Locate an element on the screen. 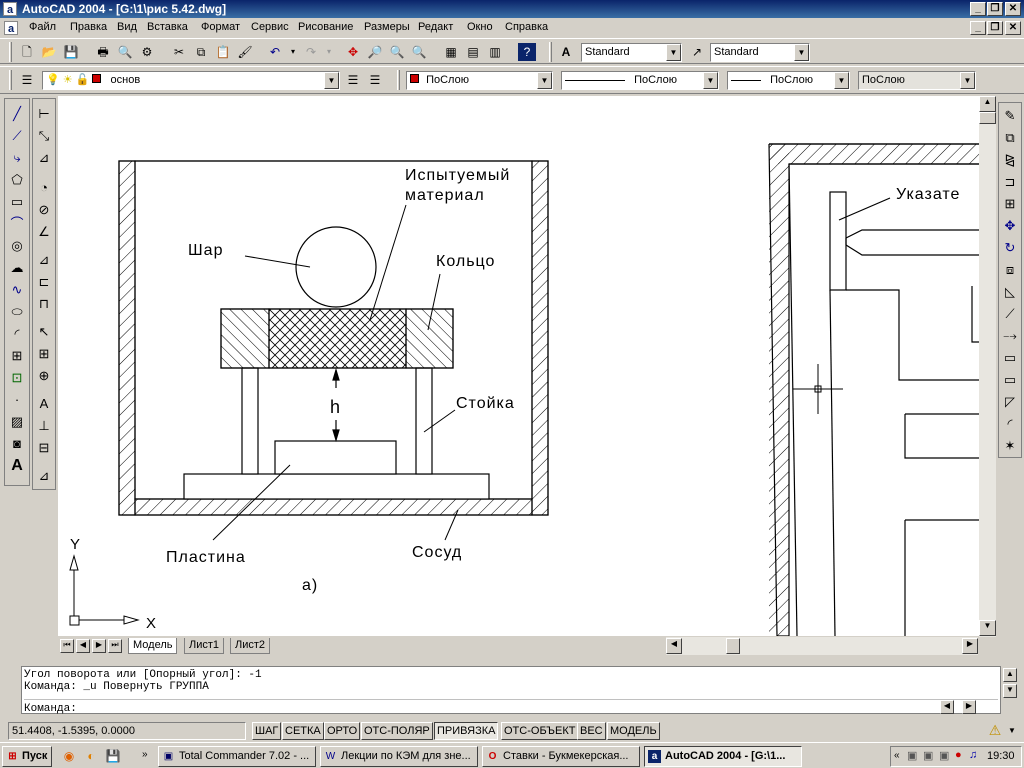 The height and width of the screenshot is (768, 1024). cmd-scroll-right-icon: ▶ is located at coordinates (969, 707).